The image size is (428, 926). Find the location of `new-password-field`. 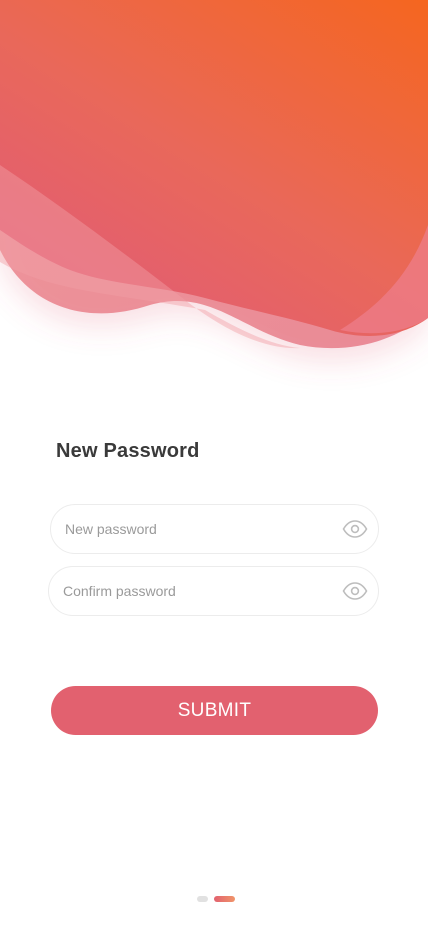

new-password-field is located at coordinates (214, 529).